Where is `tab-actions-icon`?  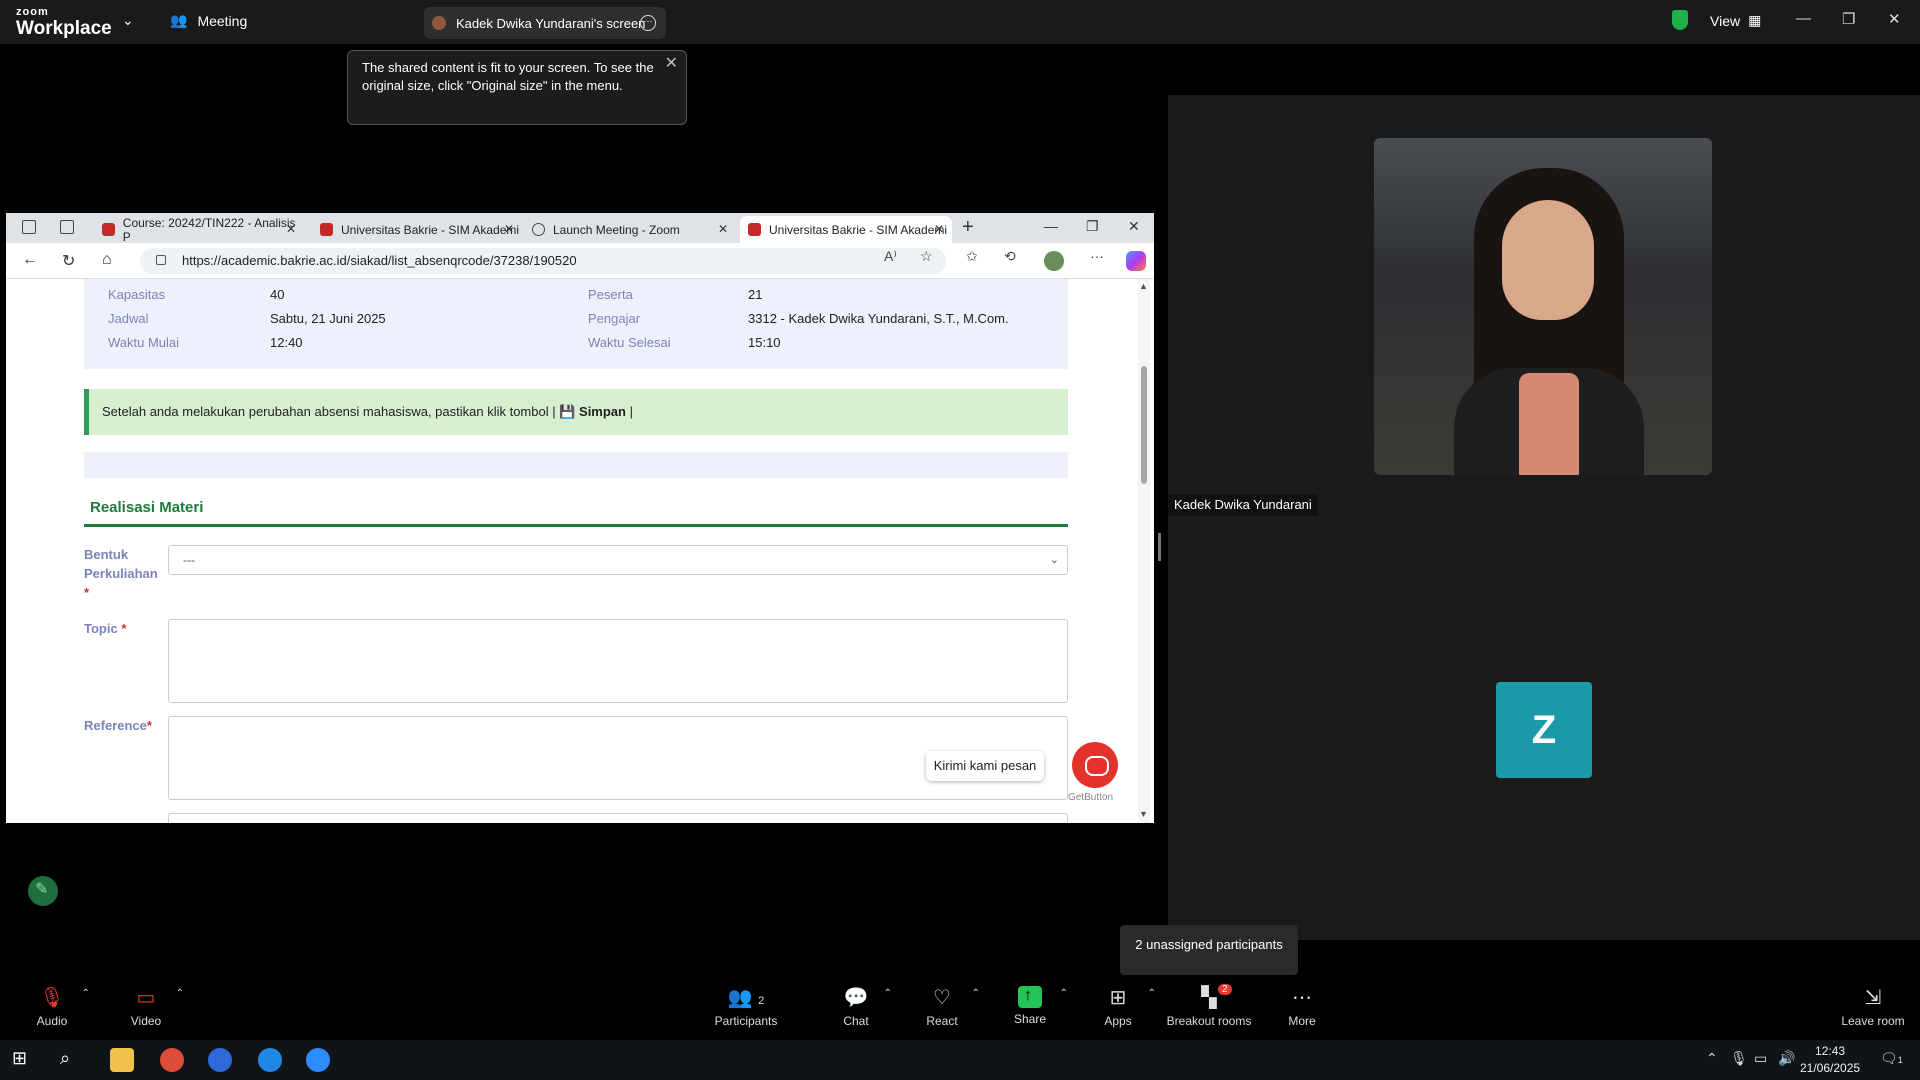
tab-actions-icon is located at coordinates (67, 227).